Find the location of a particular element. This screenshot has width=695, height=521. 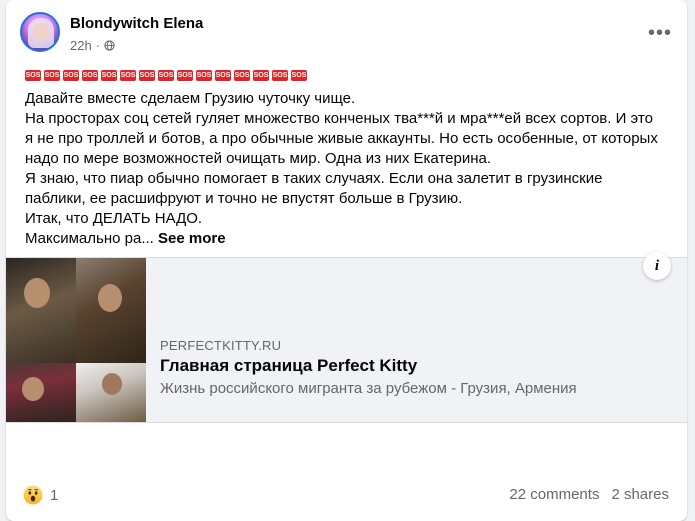

comments-count: 22 comments is located at coordinates (554, 494).